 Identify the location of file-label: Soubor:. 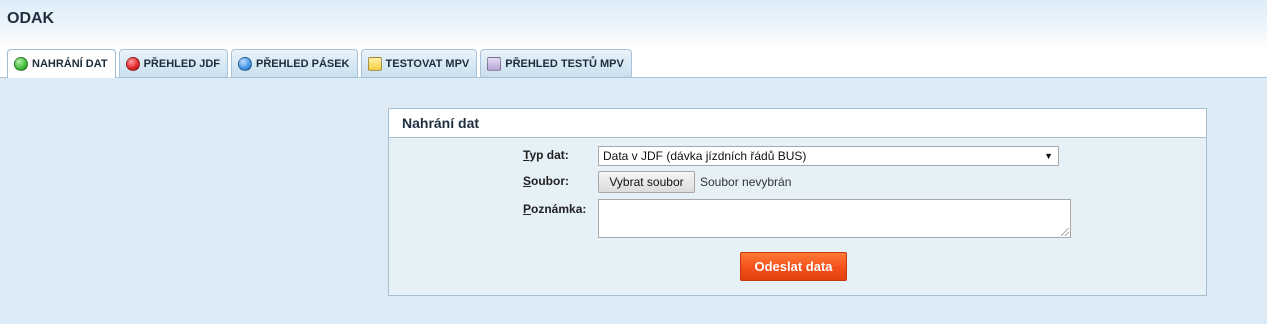
(546, 181).